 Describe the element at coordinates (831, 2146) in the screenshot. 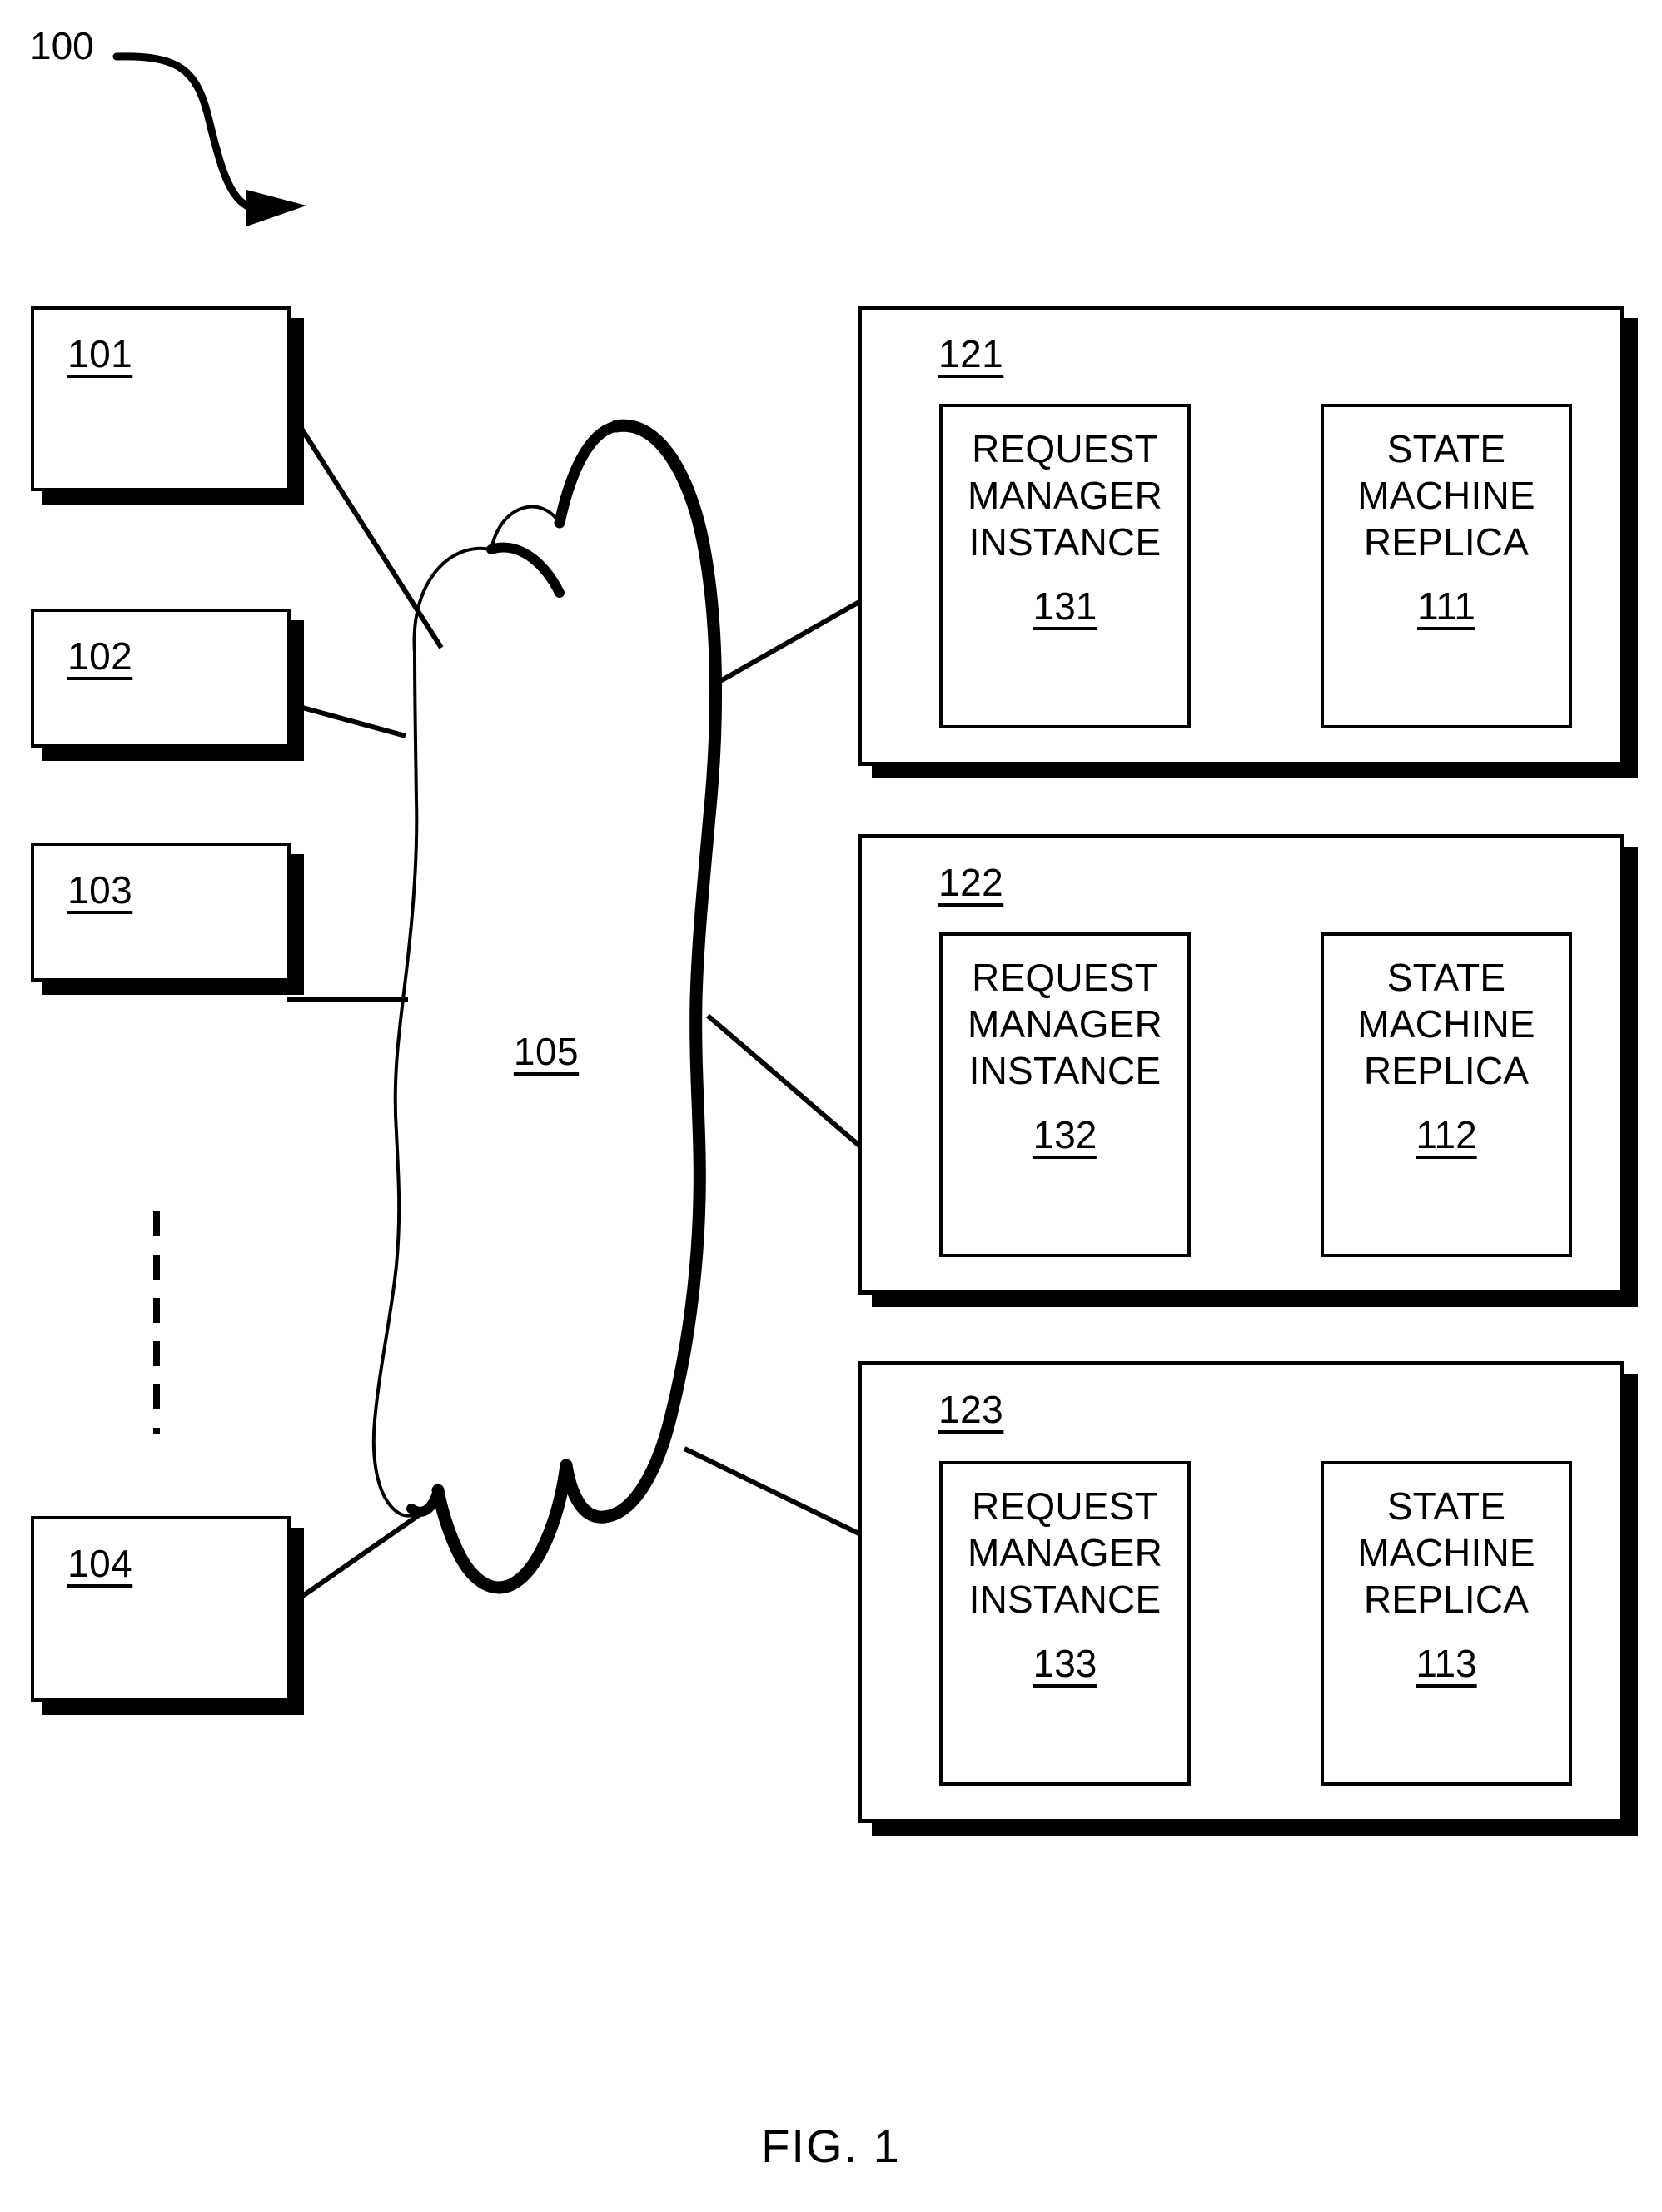

I see `figure-caption: FIG. 1` at that location.